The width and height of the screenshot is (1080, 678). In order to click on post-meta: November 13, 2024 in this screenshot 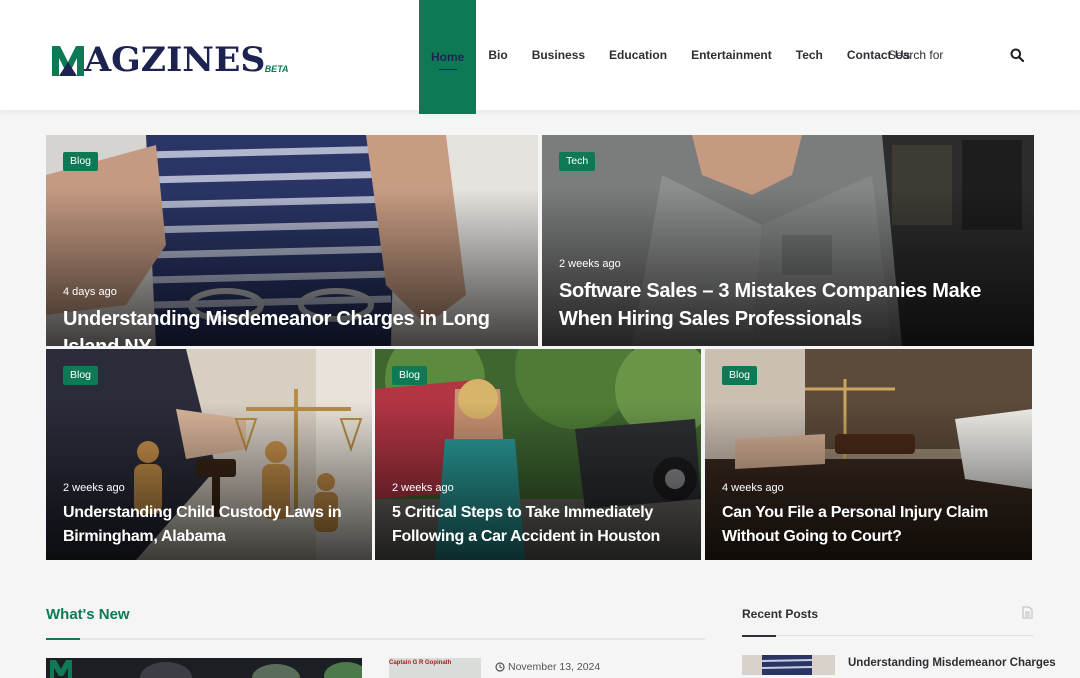, I will do `click(547, 667)`.